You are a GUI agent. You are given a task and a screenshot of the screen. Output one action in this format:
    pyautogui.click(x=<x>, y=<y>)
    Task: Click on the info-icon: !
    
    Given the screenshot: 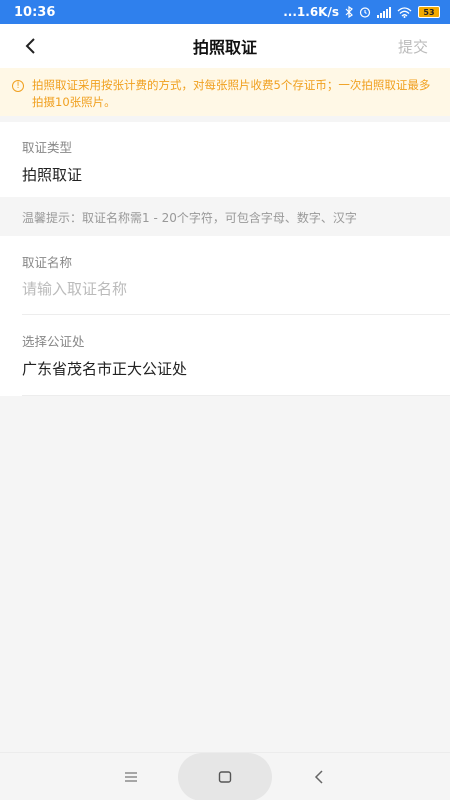 What is the action you would take?
    pyautogui.click(x=18, y=86)
    